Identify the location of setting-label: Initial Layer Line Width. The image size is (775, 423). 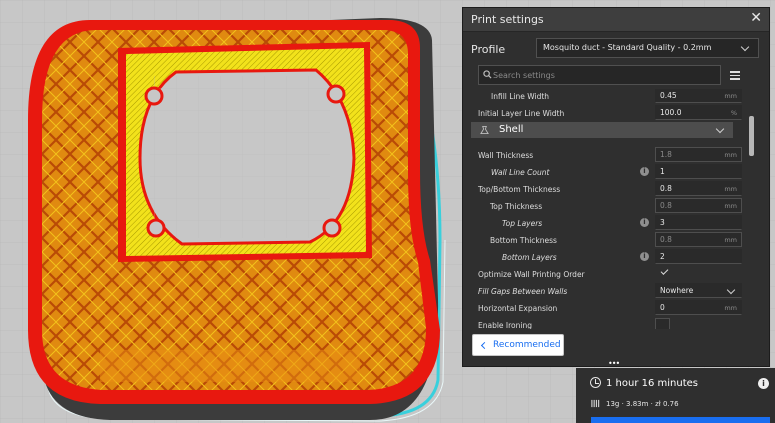
(521, 113).